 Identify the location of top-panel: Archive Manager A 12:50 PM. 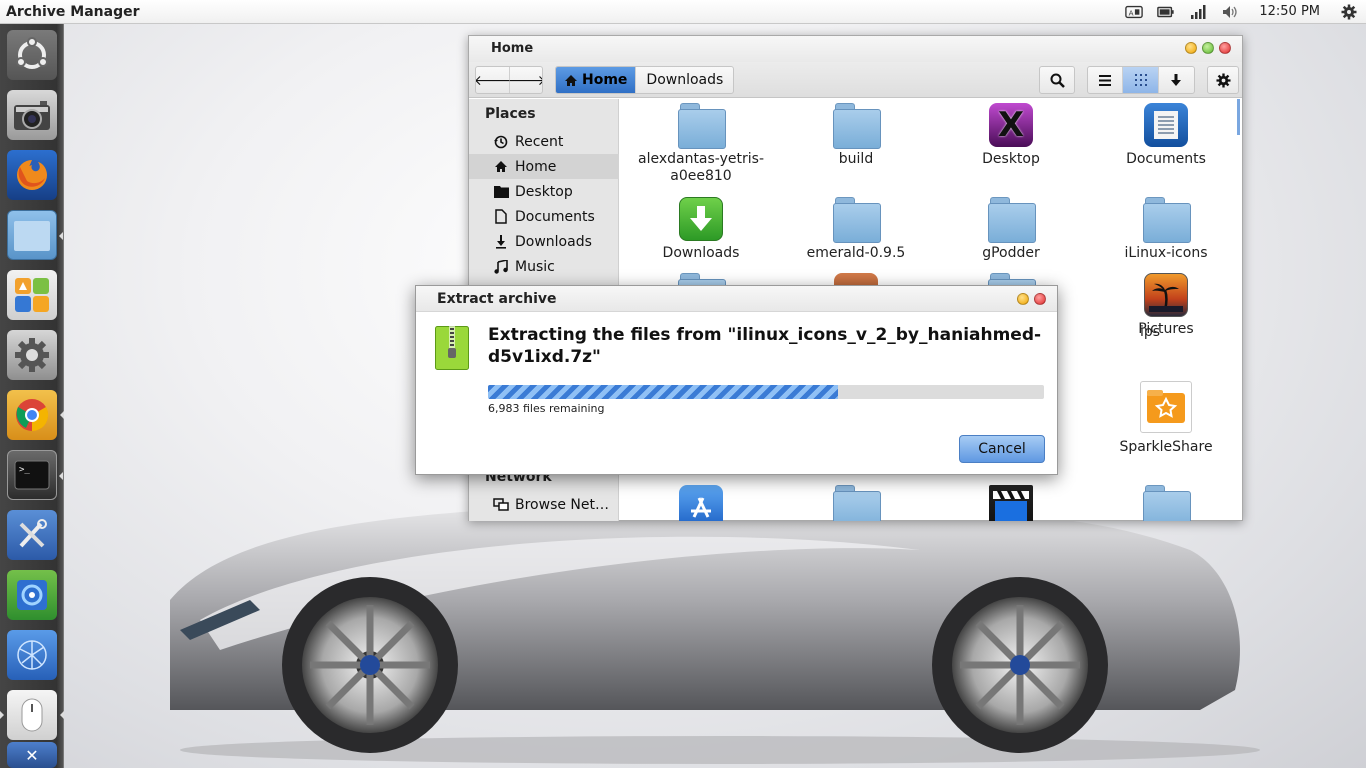
(683, 12).